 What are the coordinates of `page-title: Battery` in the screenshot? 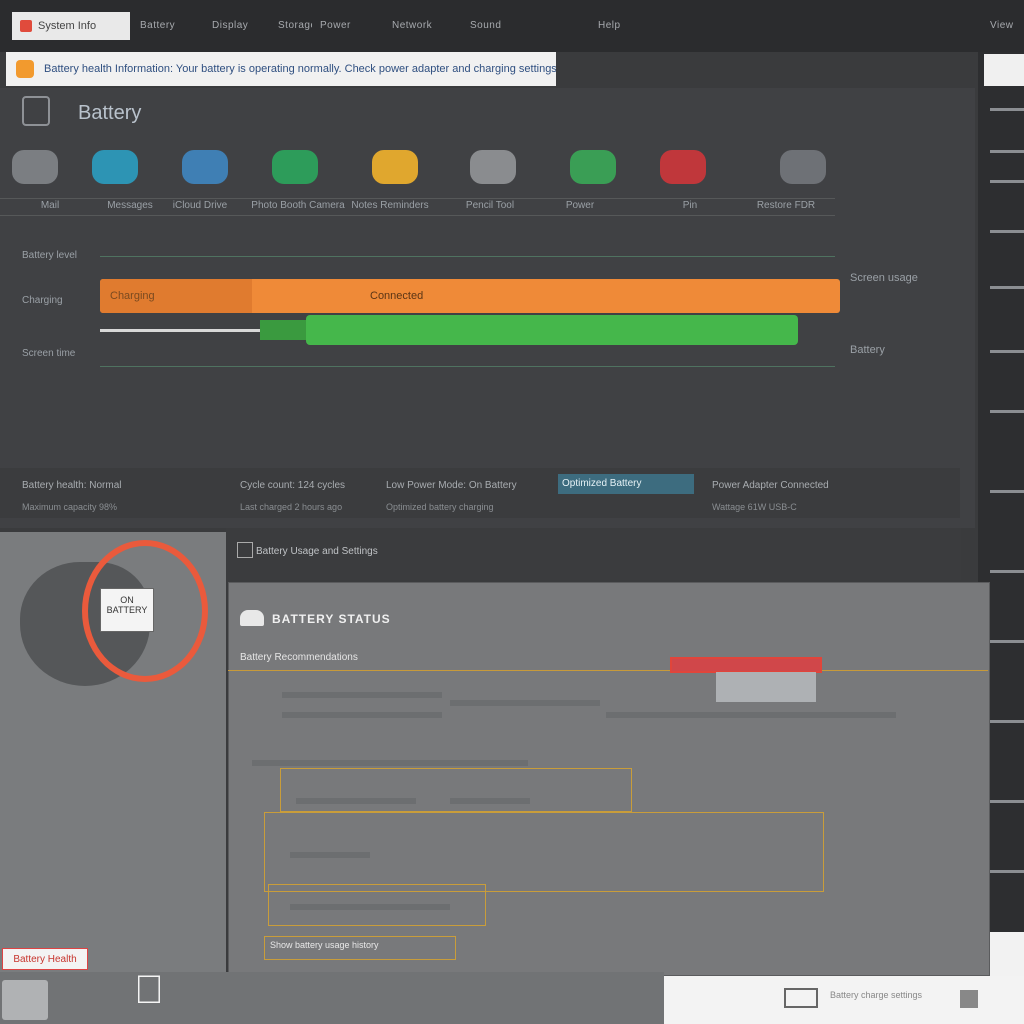 It's located at (110, 113).